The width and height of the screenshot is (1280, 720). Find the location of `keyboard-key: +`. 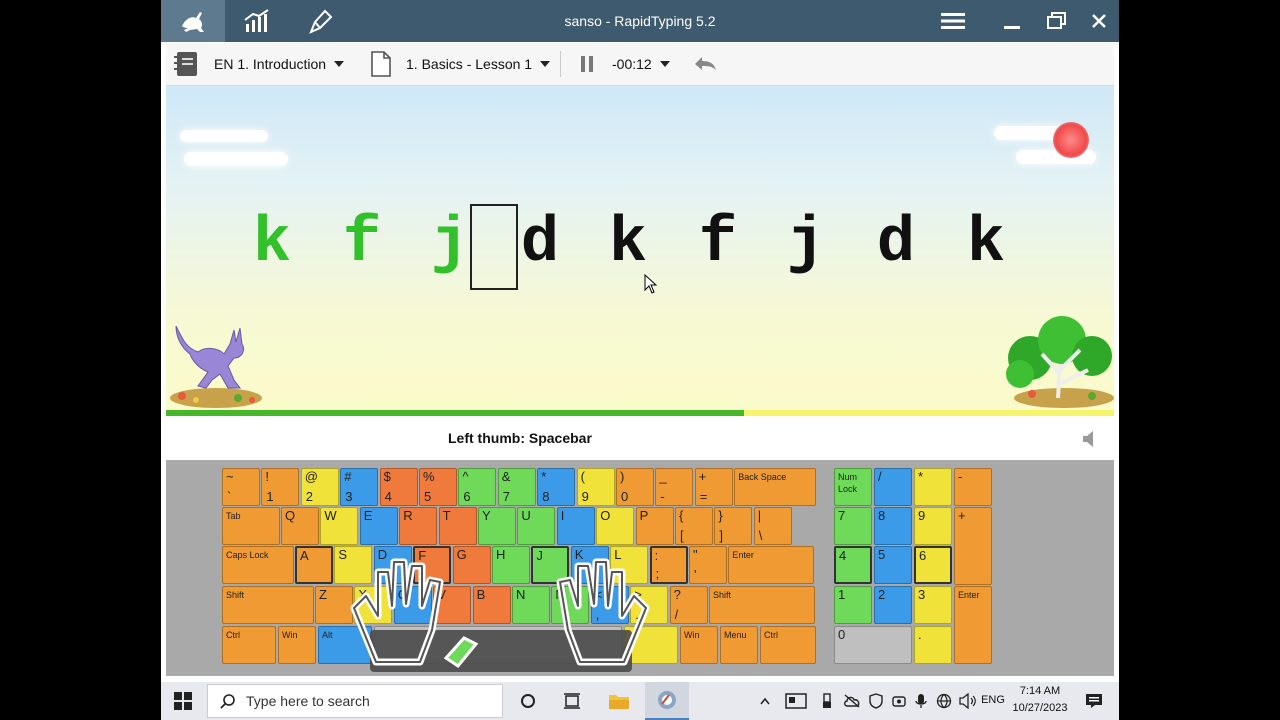

keyboard-key: + is located at coordinates (973, 546).